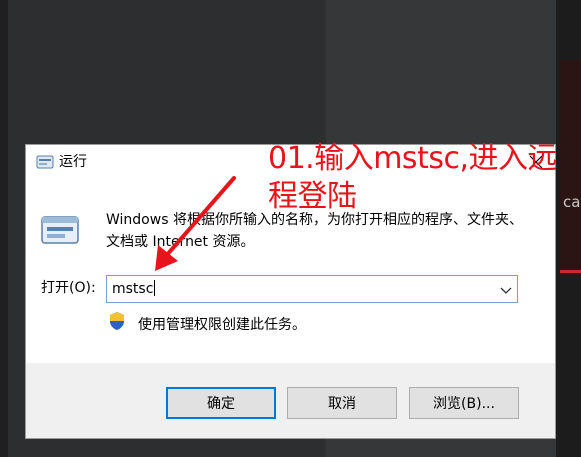 This screenshot has height=457, width=581. What do you see at coordinates (413, 177) in the screenshot?
I see `annotation-text: 01.输入mstsc,进入远程登陆` at bounding box center [413, 177].